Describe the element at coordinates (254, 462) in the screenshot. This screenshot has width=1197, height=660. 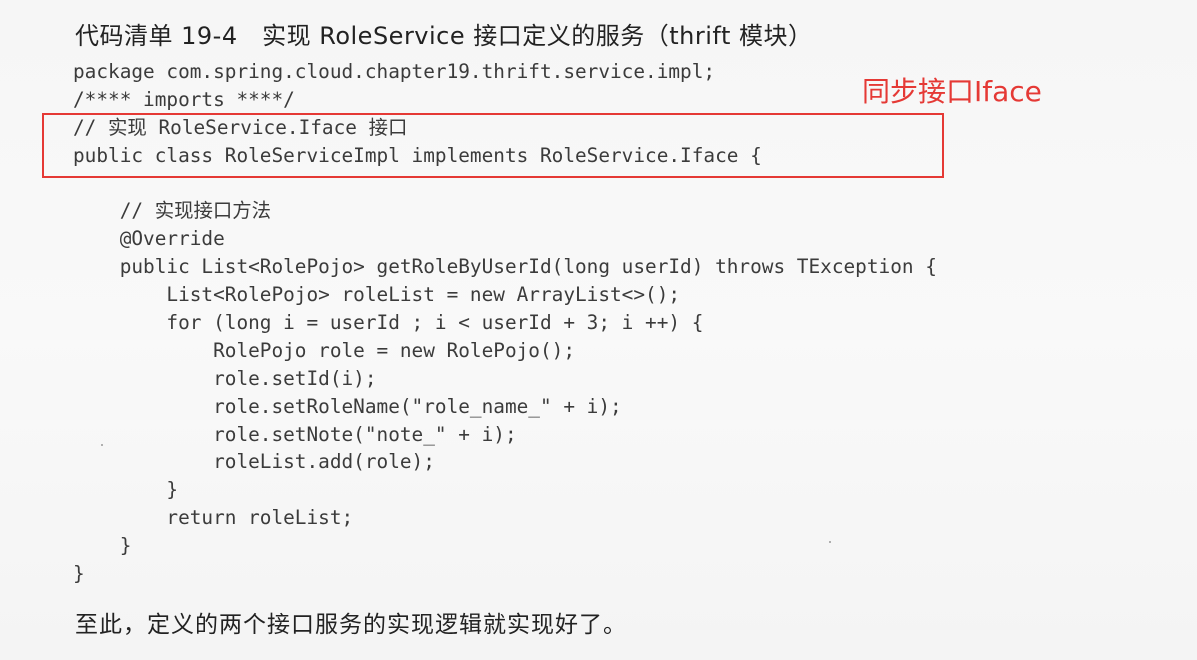
I see `code-line-15: roleList.add(role);` at that location.